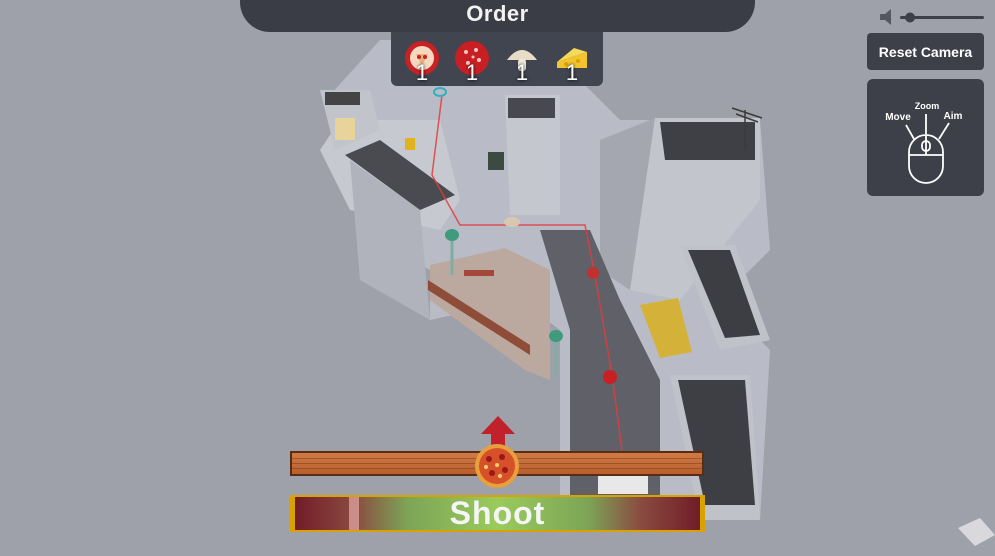 This screenshot has height=556, width=995. Describe the element at coordinates (522, 59) in the screenshot. I see `order-item-mushroom: 1` at that location.